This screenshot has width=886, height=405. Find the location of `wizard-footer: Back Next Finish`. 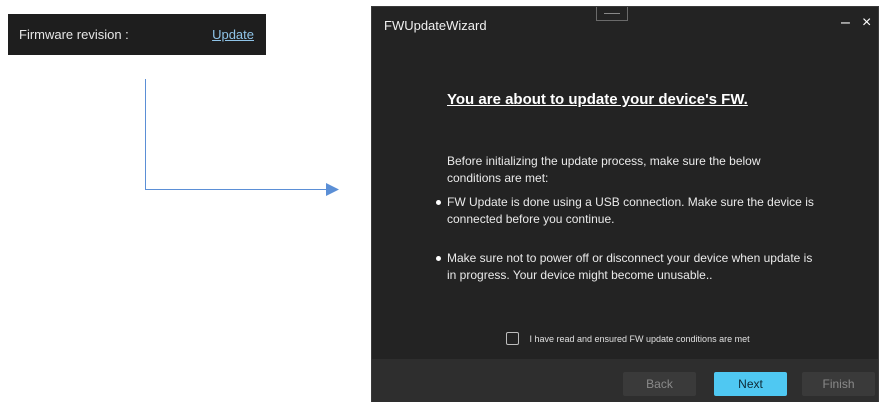

wizard-footer: Back Next Finish is located at coordinates (625, 380).